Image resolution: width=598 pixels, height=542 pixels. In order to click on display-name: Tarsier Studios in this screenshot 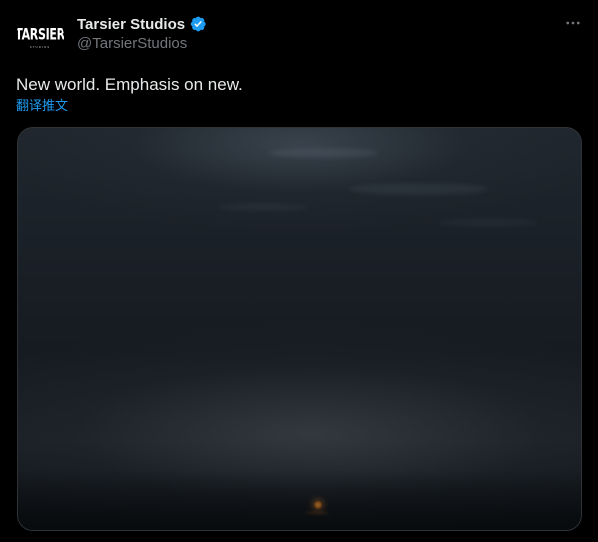, I will do `click(131, 24)`.